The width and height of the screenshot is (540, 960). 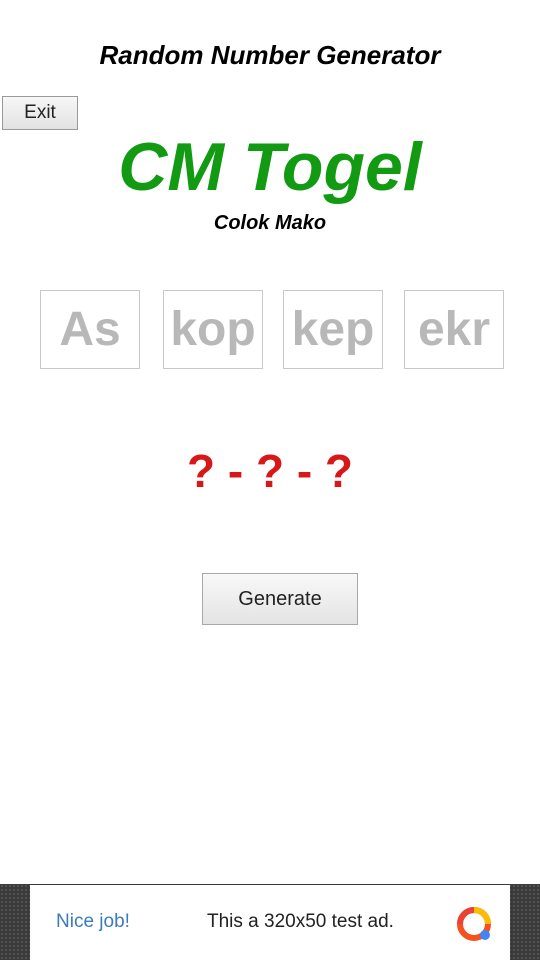 I want to click on ad-card: Nice job! This a 320x50 test ad., so click(x=270, y=922).